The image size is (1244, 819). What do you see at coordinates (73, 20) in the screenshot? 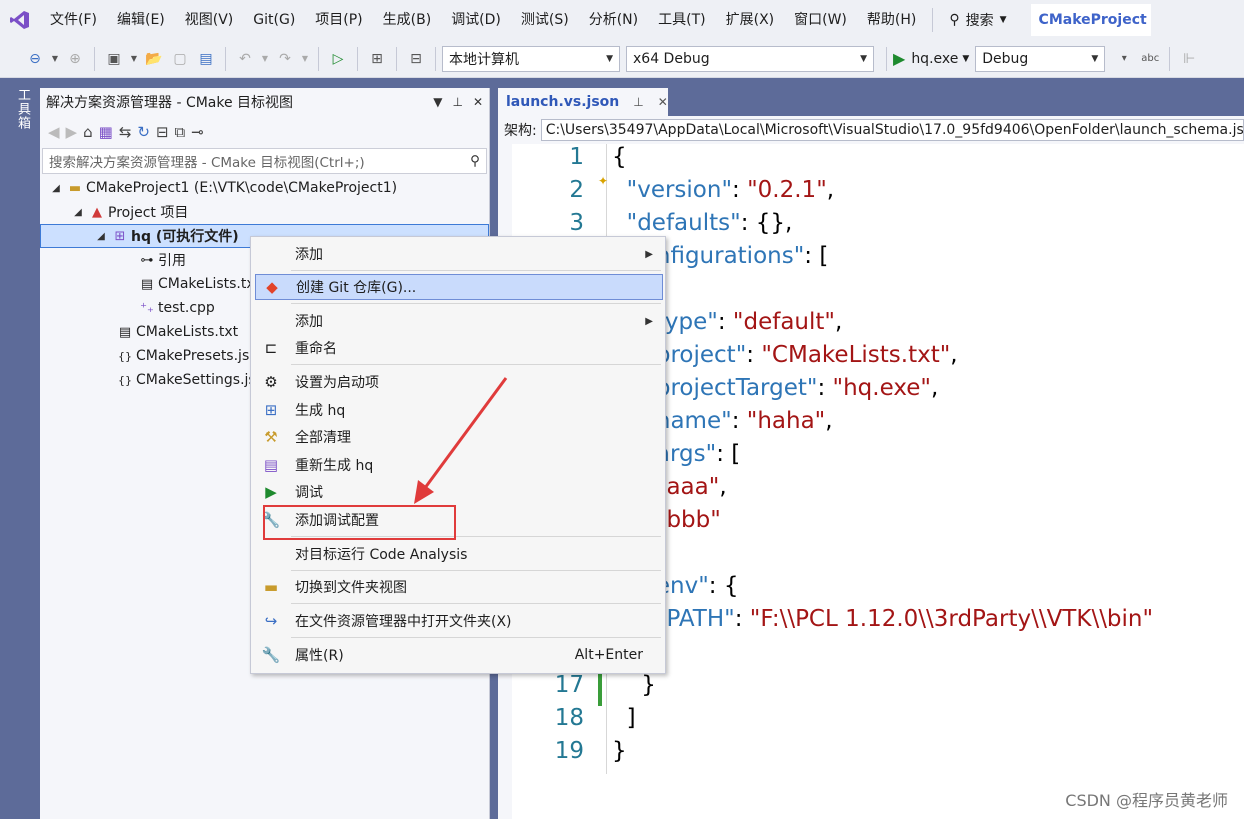
I see `menu-file: 文件(F)` at bounding box center [73, 20].